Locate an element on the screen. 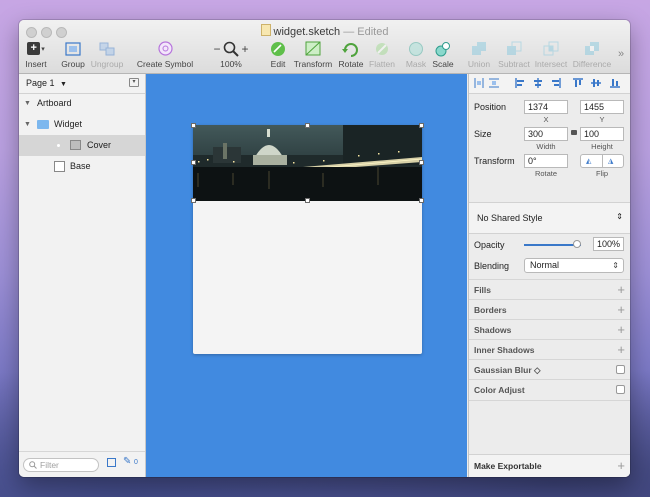  create-symbol-label: Create Symbol is located at coordinates (165, 64).